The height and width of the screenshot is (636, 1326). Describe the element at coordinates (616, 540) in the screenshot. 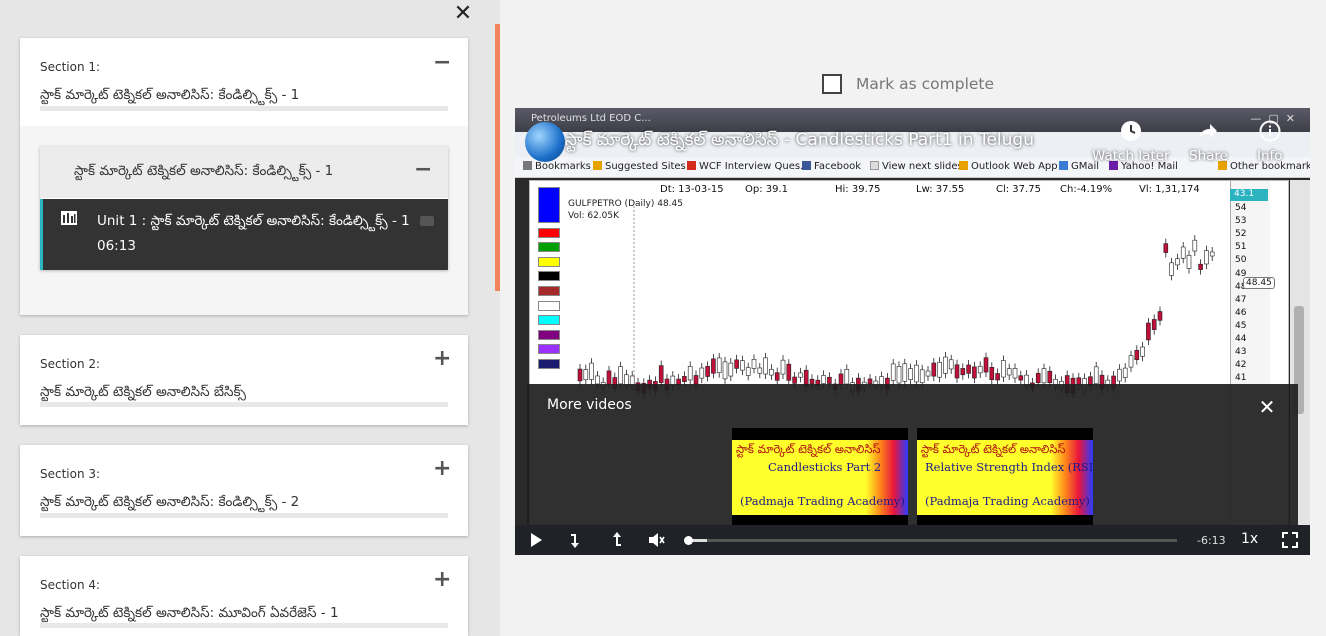

I see `forward-icon` at that location.